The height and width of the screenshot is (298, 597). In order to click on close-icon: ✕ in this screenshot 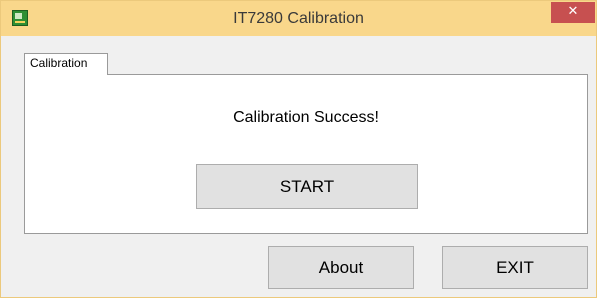, I will do `click(573, 11)`.